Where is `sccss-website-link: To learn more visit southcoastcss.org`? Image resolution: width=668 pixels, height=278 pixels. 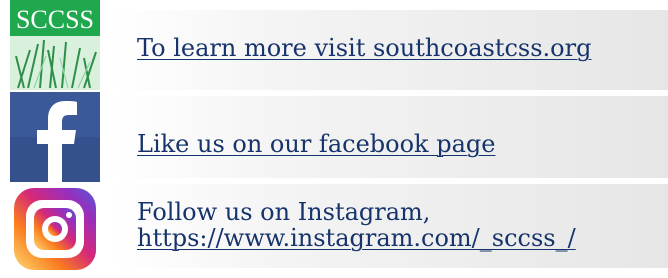 sccss-website-link: To learn more visit southcoastcss.org is located at coordinates (364, 48).